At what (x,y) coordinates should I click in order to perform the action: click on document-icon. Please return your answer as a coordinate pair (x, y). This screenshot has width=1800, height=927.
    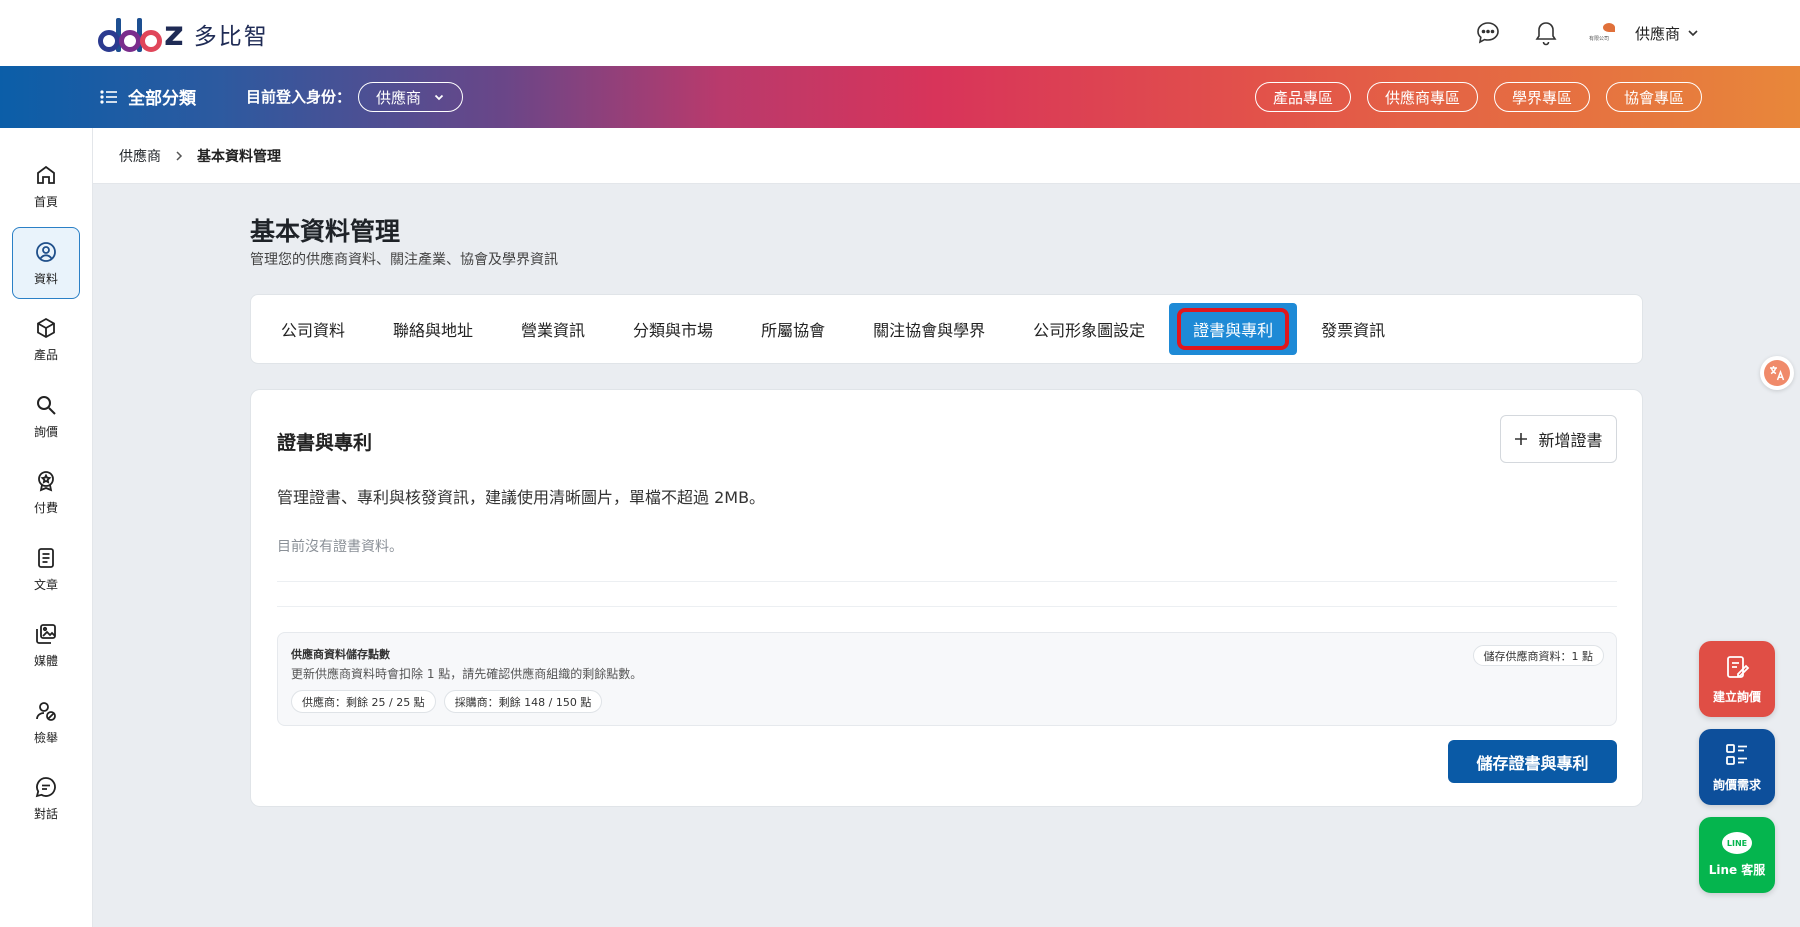
    Looking at the image, I should click on (46, 557).